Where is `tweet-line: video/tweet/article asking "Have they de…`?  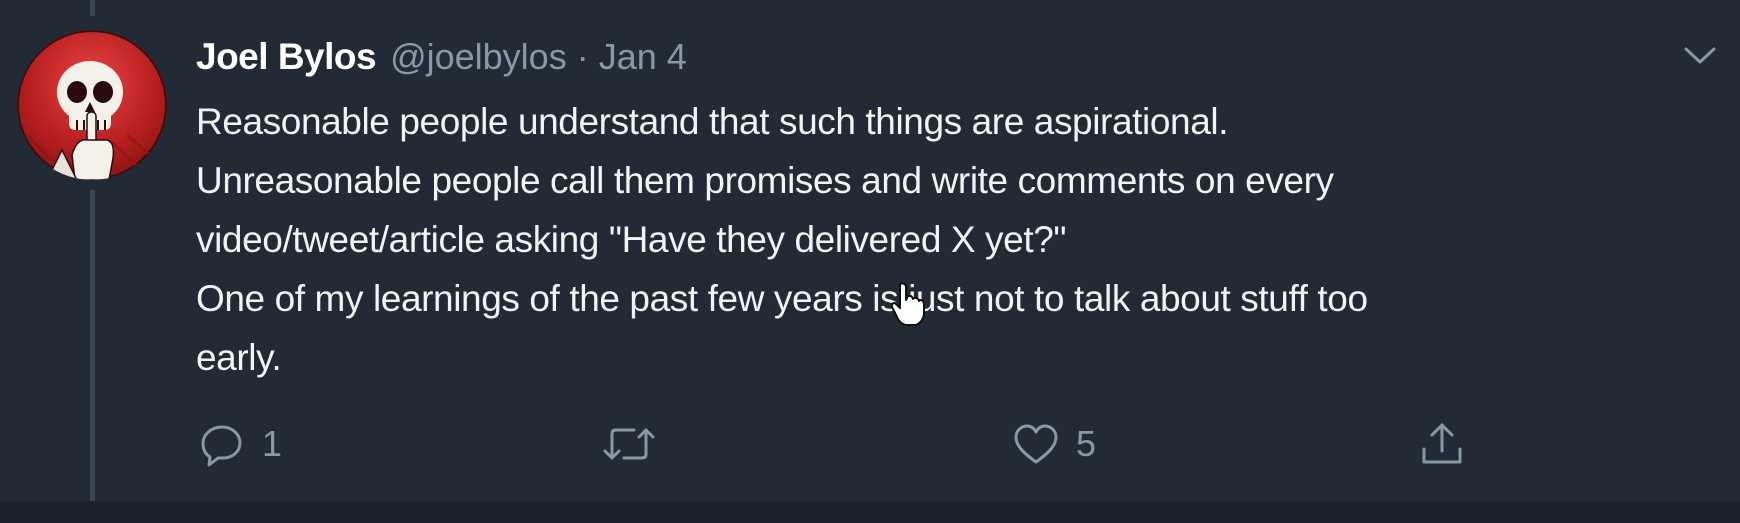 tweet-line: video/tweet/article asking "Have they de… is located at coordinates (631, 239).